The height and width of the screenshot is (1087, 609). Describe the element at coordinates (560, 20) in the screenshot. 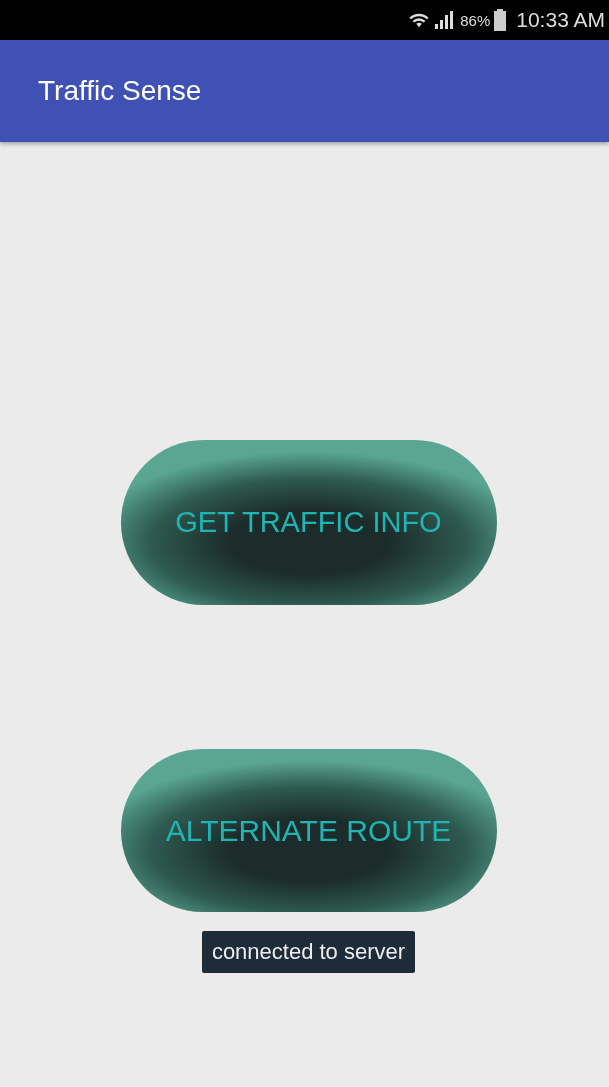

I see `clock-time: 10:33 AM` at that location.